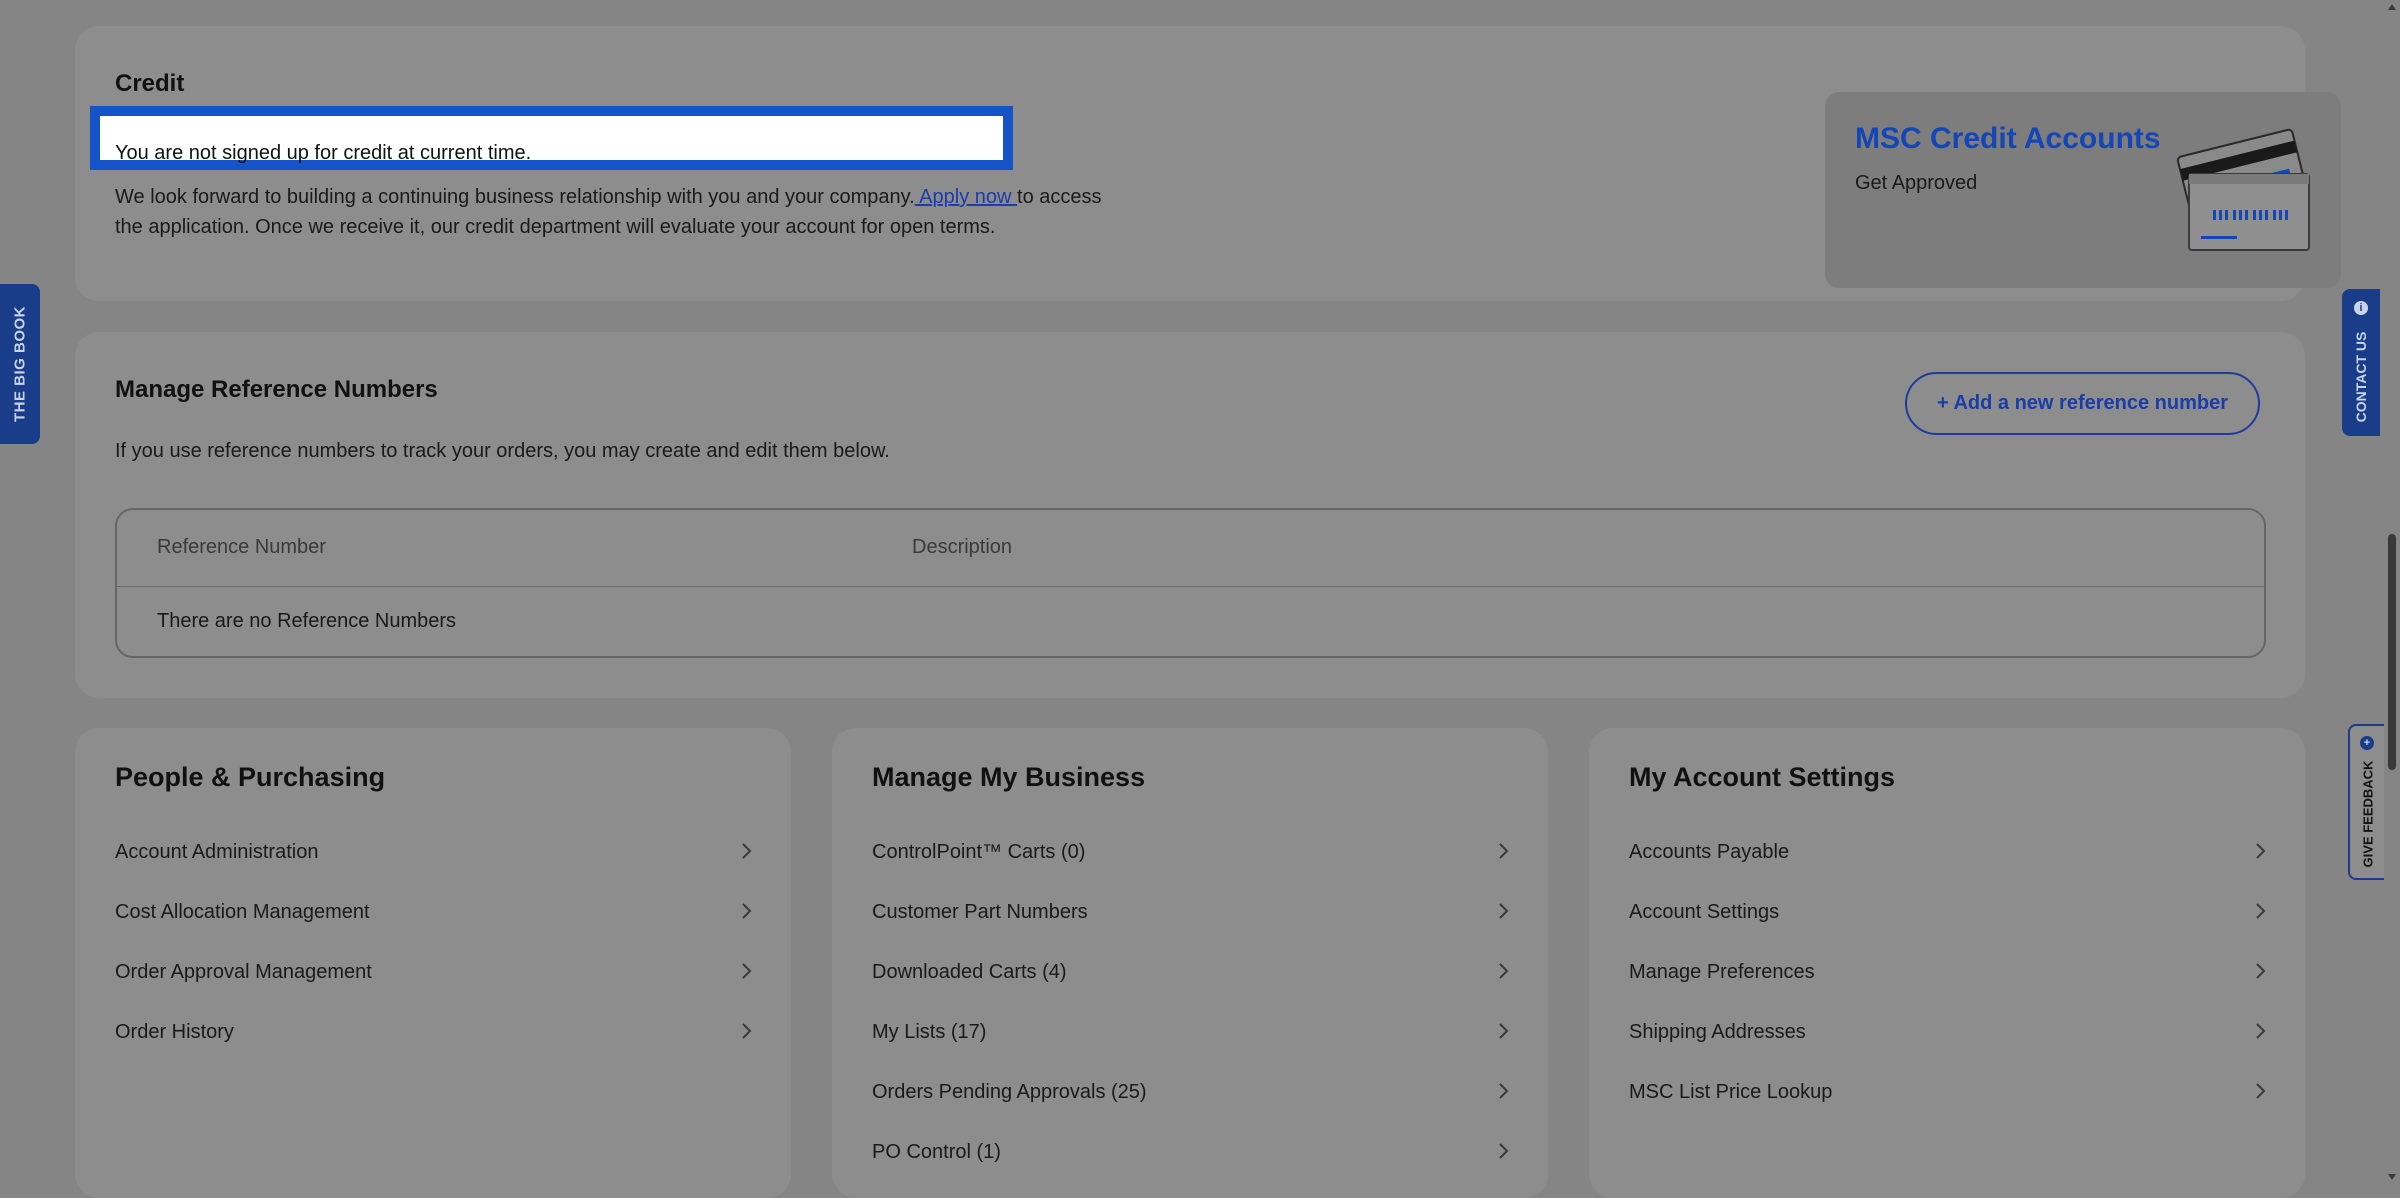 This screenshot has height=1198, width=2400. I want to click on scroll-up-arrow-icon, so click(2392, 7).